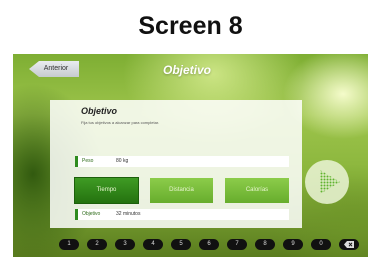 This screenshot has width=381, height=257. What do you see at coordinates (128, 214) in the screenshot?
I see `objective-value: 32 minutos` at bounding box center [128, 214].